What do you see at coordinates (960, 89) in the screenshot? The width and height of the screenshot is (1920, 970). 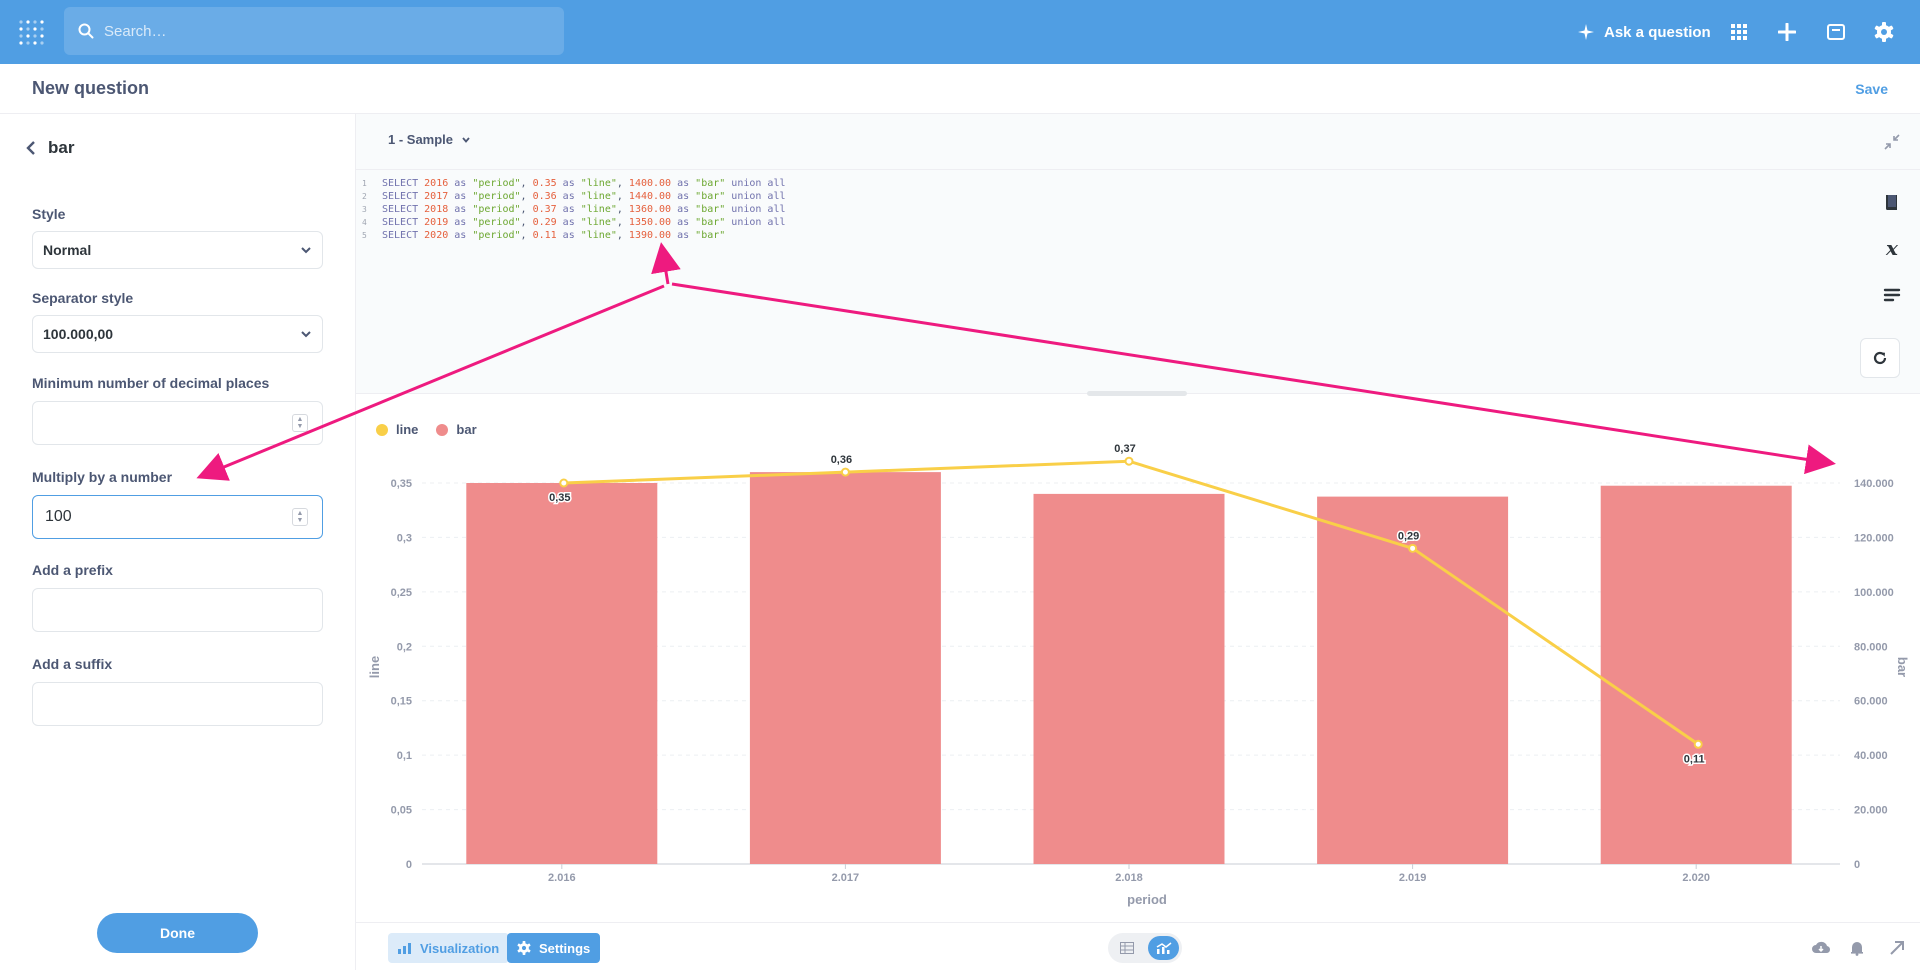 I see `question-header: New question Save` at bounding box center [960, 89].